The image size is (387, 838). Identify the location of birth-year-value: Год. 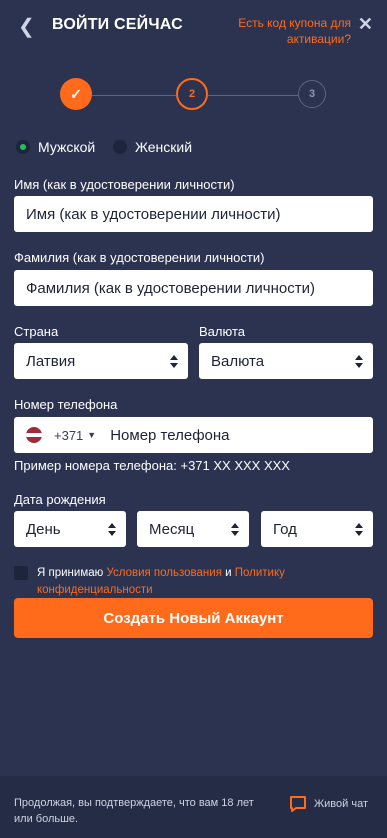
(285, 529).